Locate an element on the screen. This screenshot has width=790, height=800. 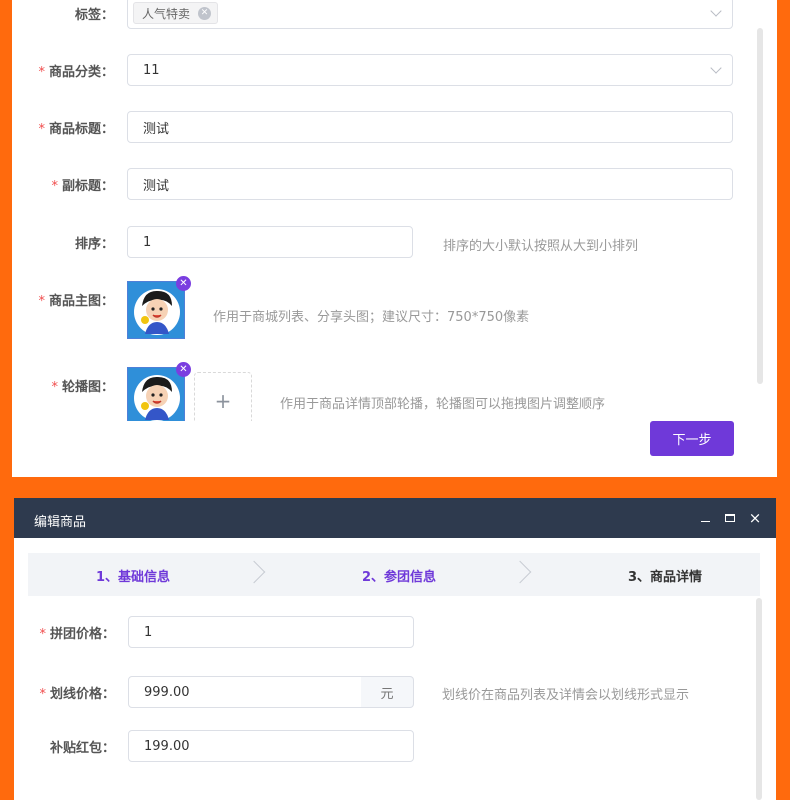
subtitle-label: * 副标题： is located at coordinates (82, 186).